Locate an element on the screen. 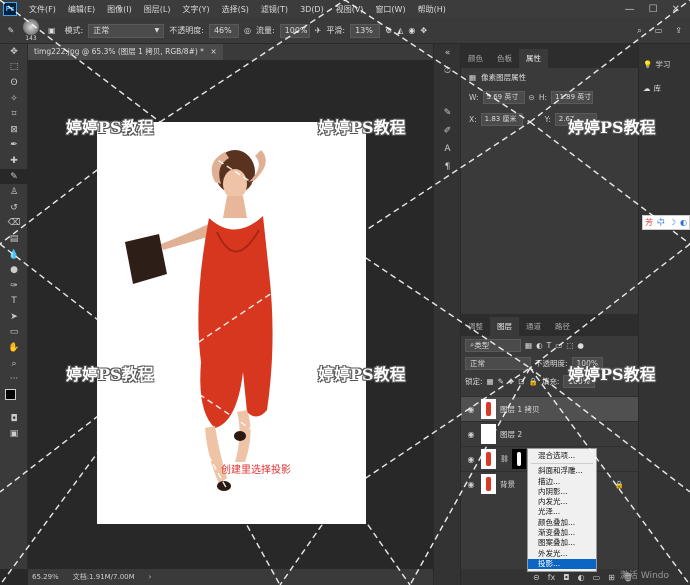 Image resolution: width=690 pixels, height=585 pixels. stamp-tool-icon: ♙ is located at coordinates (14, 192).